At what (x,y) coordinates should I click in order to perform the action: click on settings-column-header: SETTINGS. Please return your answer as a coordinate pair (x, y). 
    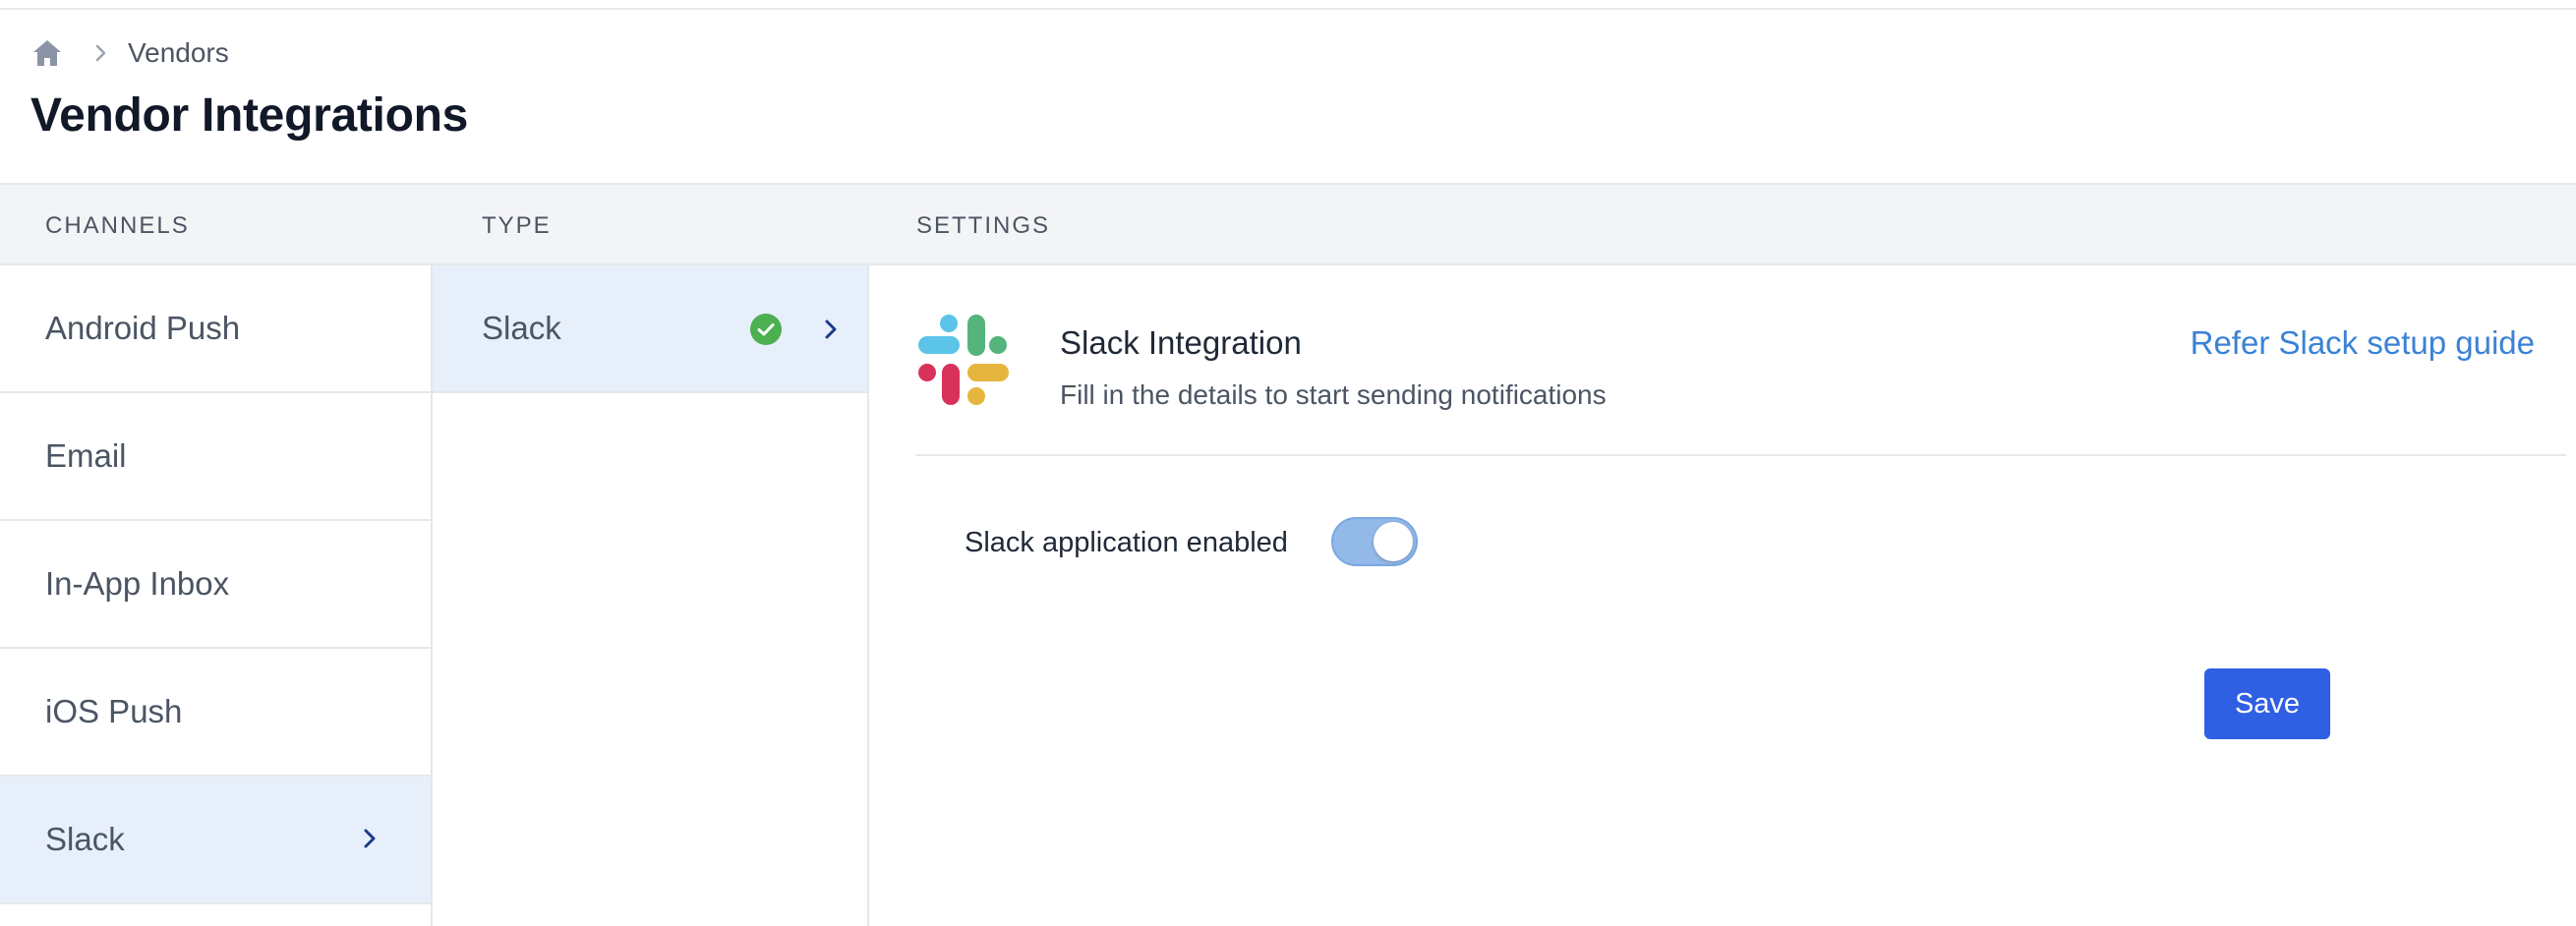
    Looking at the image, I should click on (983, 226).